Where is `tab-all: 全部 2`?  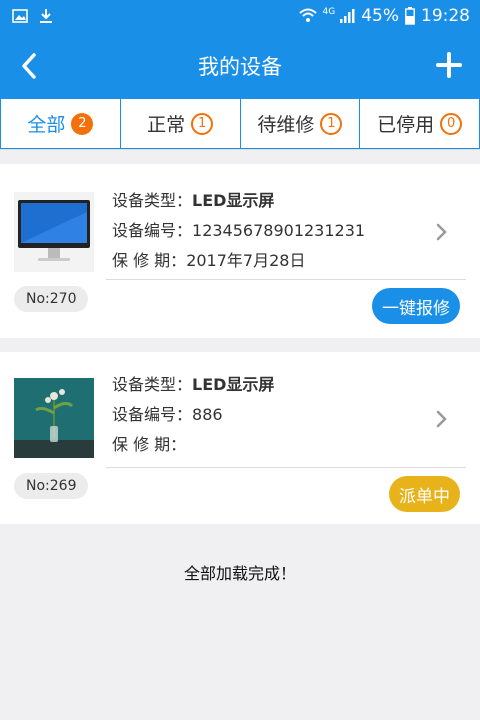 tab-all: 全部 2 is located at coordinates (60, 123).